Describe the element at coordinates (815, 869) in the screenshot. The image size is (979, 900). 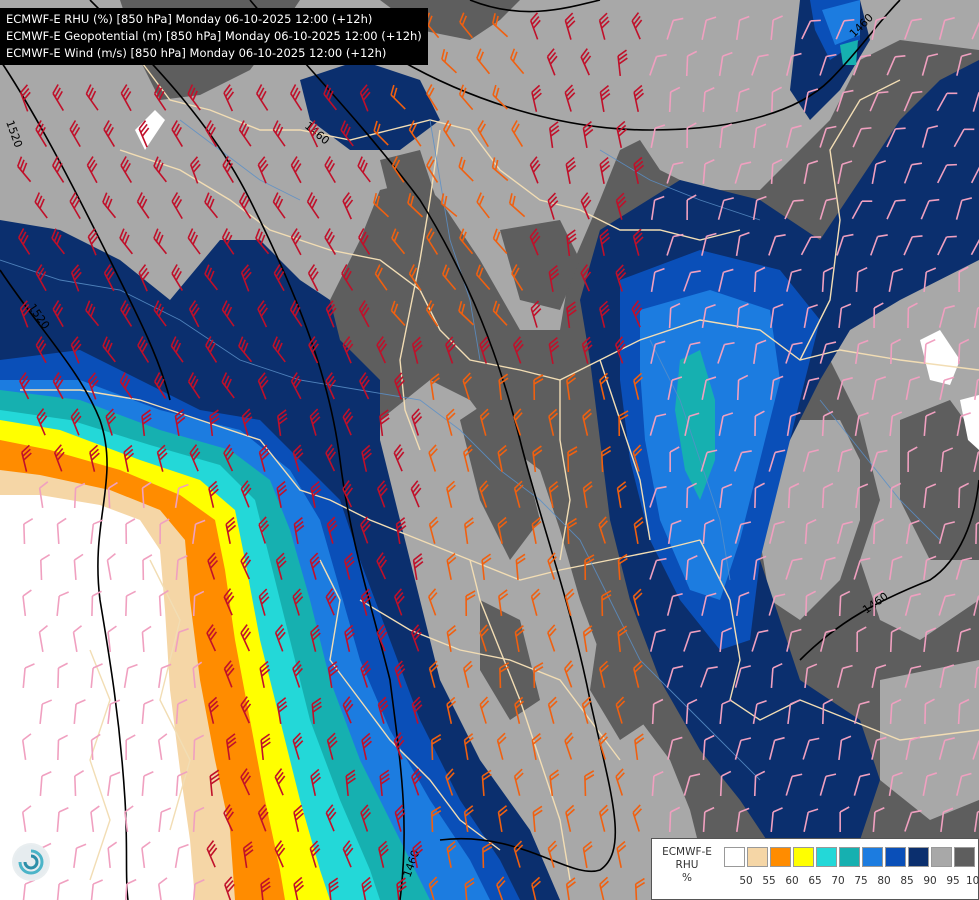
I see `legend-panel: ECMWF-E RHU % 50 55 60 65 70 75 80 85 90 95 100` at that location.